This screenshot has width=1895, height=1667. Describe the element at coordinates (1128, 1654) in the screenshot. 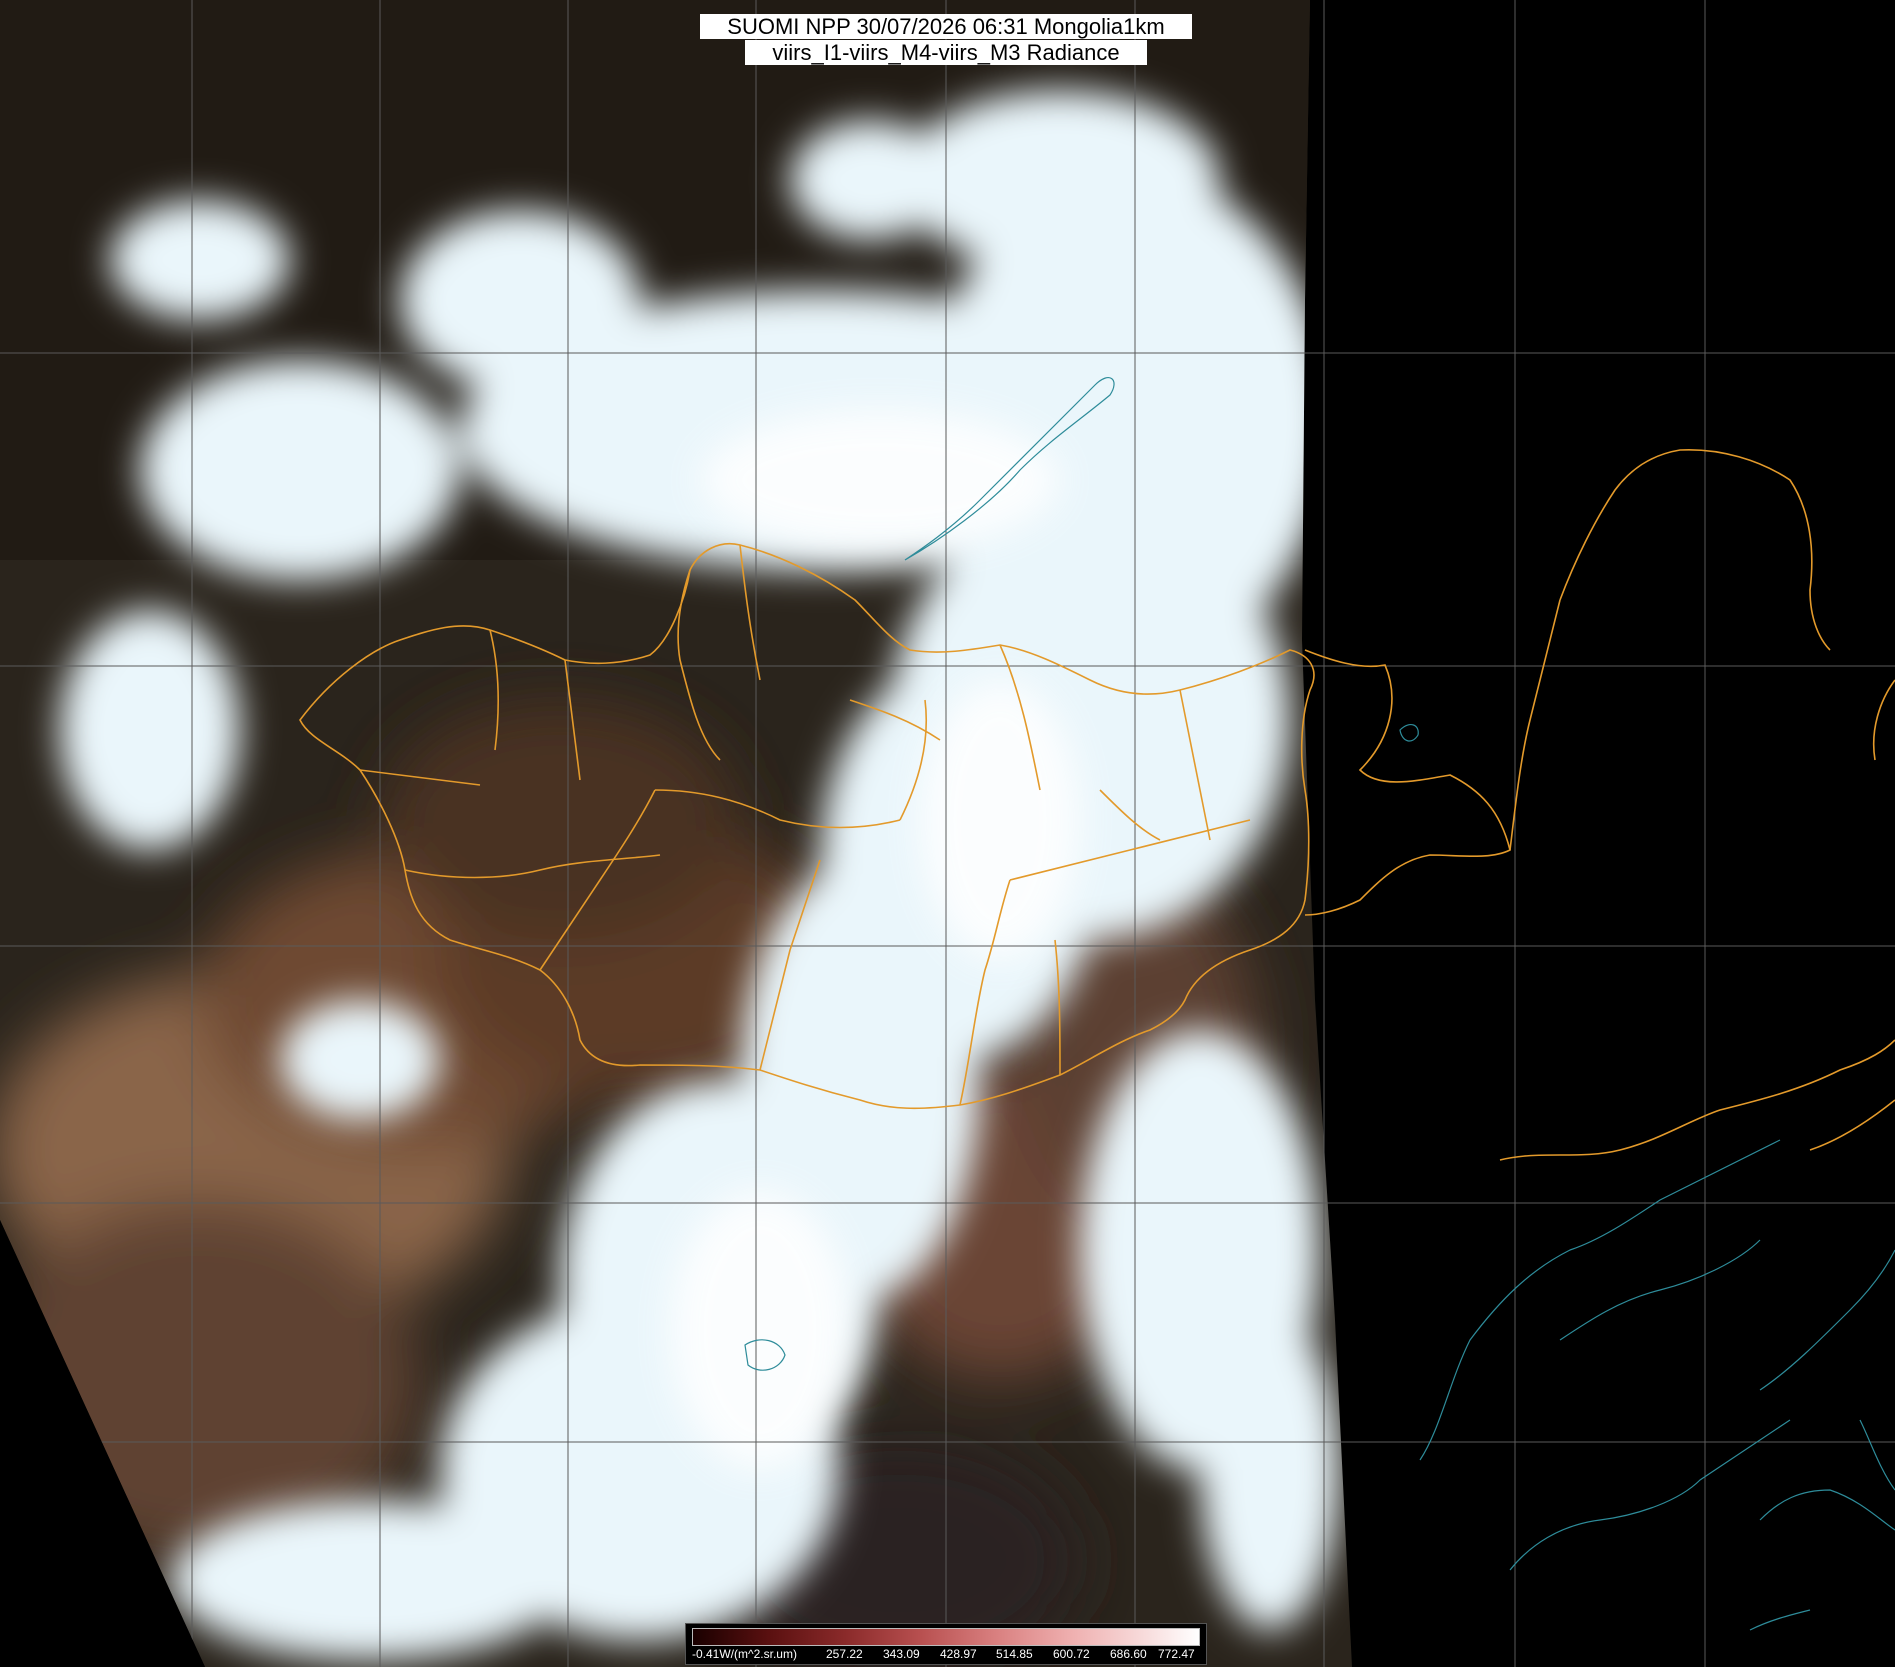

I see `colorbar-tick-label: 686.60` at that location.